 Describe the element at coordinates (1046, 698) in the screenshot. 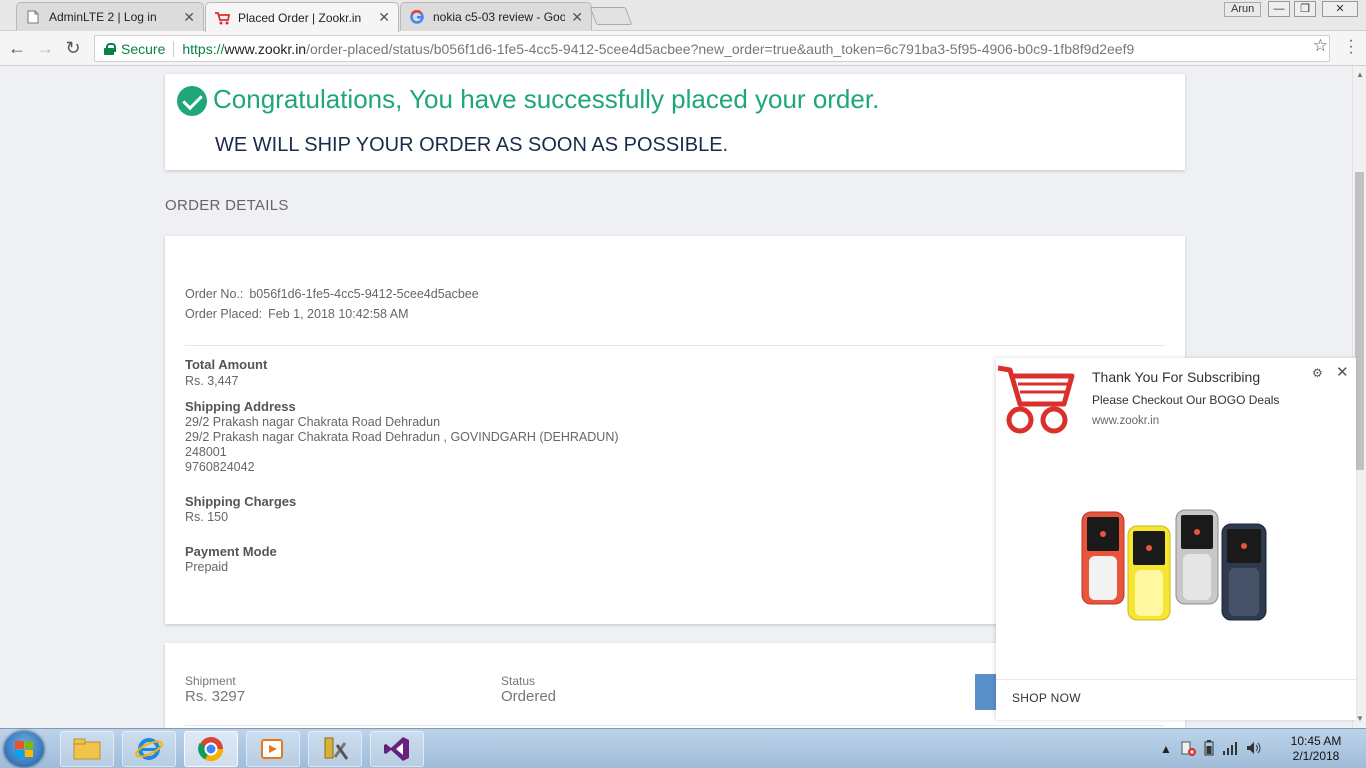

I see `shop-now-button: SHOP NOW` at that location.